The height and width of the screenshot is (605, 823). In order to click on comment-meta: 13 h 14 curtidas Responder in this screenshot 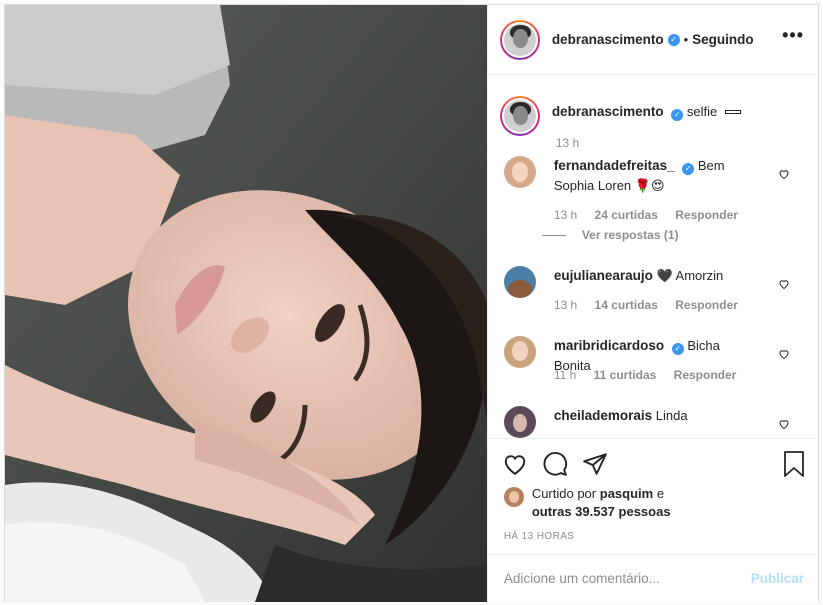, I will do `click(653, 305)`.